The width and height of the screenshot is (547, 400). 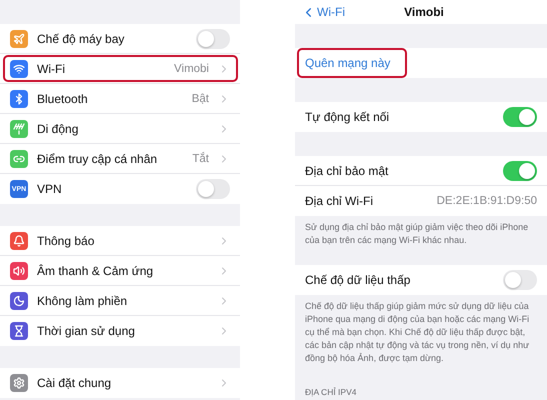 I want to click on row-value: Vimobi, so click(x=191, y=68).